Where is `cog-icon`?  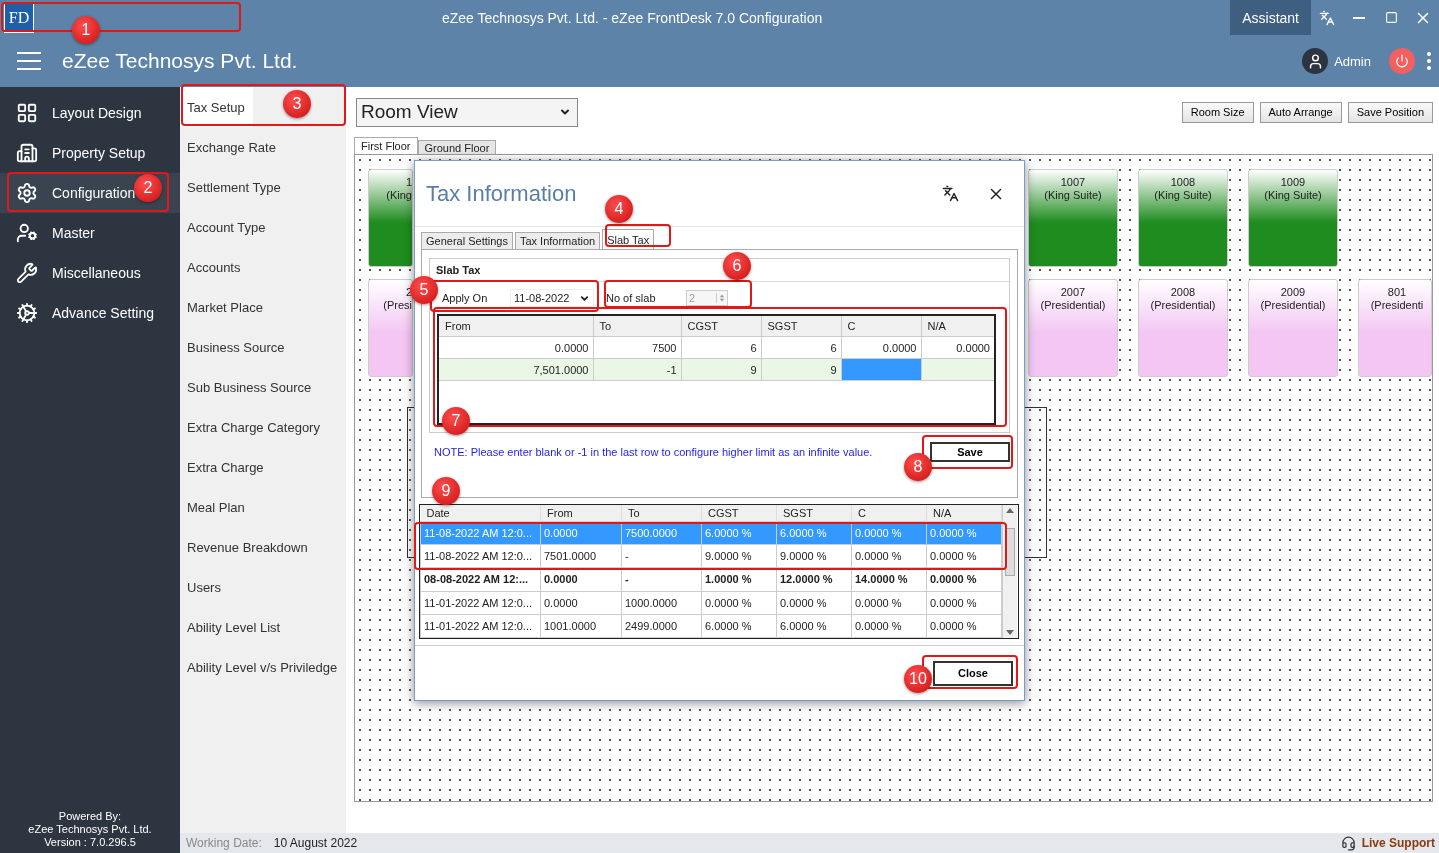 cog-icon is located at coordinates (27, 313).